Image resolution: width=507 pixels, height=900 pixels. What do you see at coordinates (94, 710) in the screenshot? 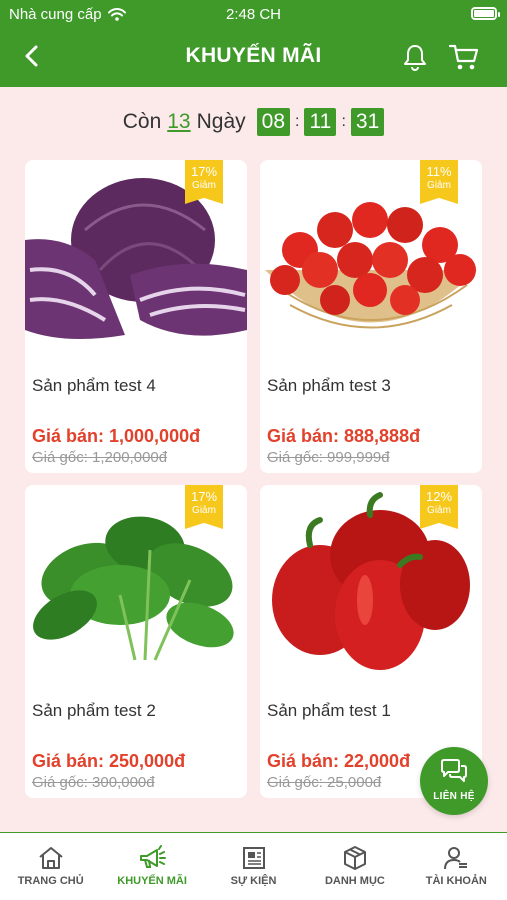
I see `product-name: Sản phẩm test 2` at bounding box center [94, 710].